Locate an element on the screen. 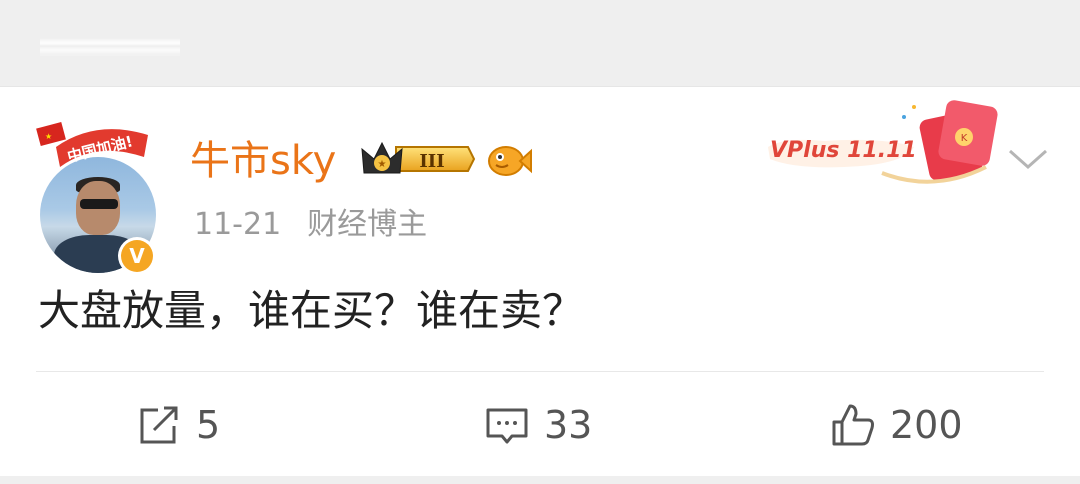 This screenshot has width=1080, height=484. thumbs-up-icon is located at coordinates (853, 425).